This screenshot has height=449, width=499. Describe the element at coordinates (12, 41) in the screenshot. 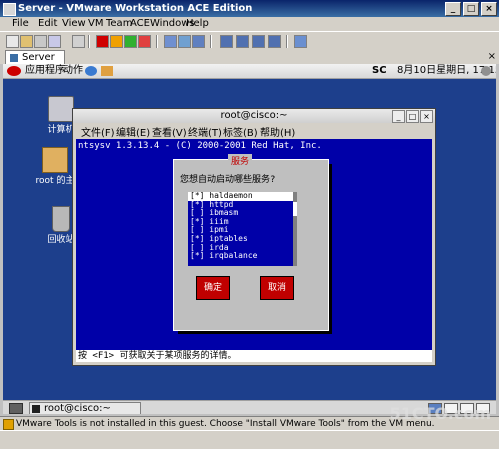

I see `new-vm-icon` at that location.